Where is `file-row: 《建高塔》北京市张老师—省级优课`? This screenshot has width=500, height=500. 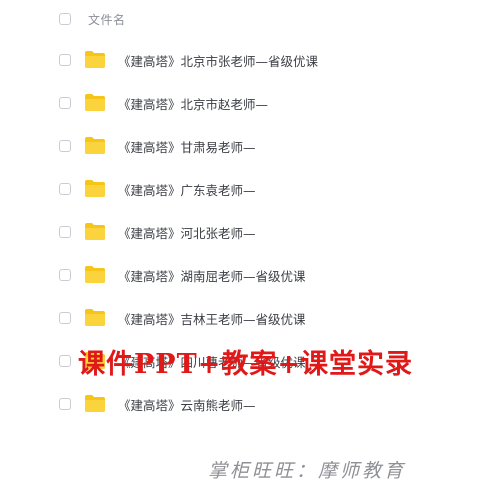
file-row: 《建高塔》北京市张老师—省级优课 is located at coordinates (250, 60).